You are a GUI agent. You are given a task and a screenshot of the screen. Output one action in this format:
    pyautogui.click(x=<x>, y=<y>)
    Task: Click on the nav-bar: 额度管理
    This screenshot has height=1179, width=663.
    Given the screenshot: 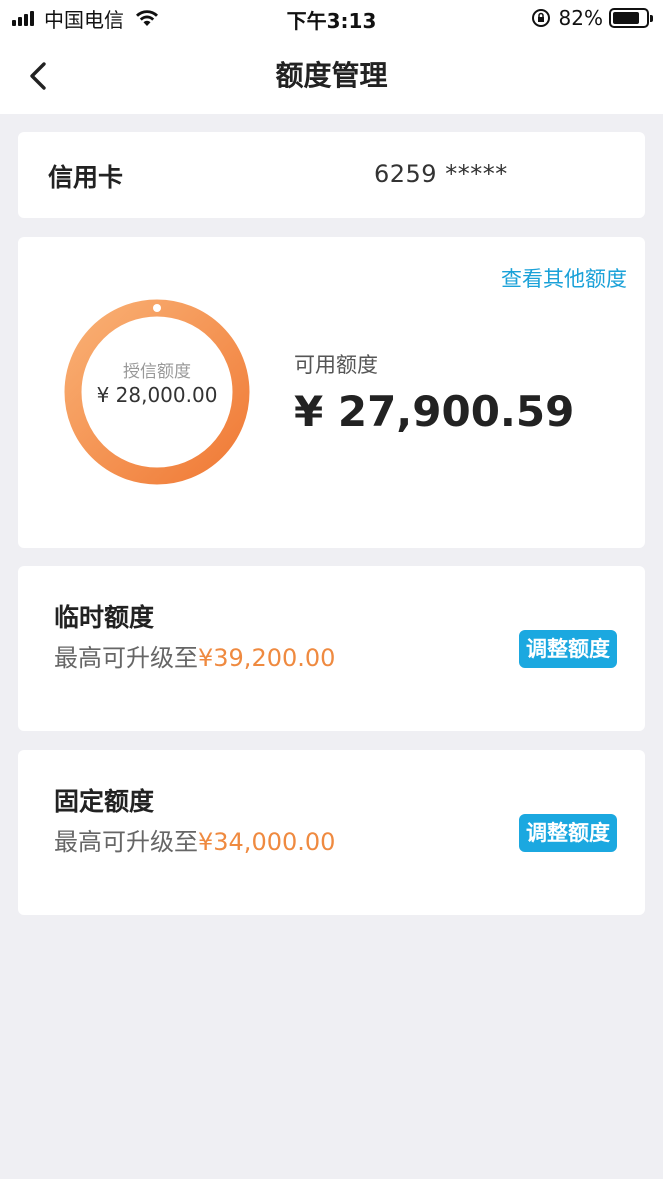 What is the action you would take?
    pyautogui.click(x=331, y=77)
    